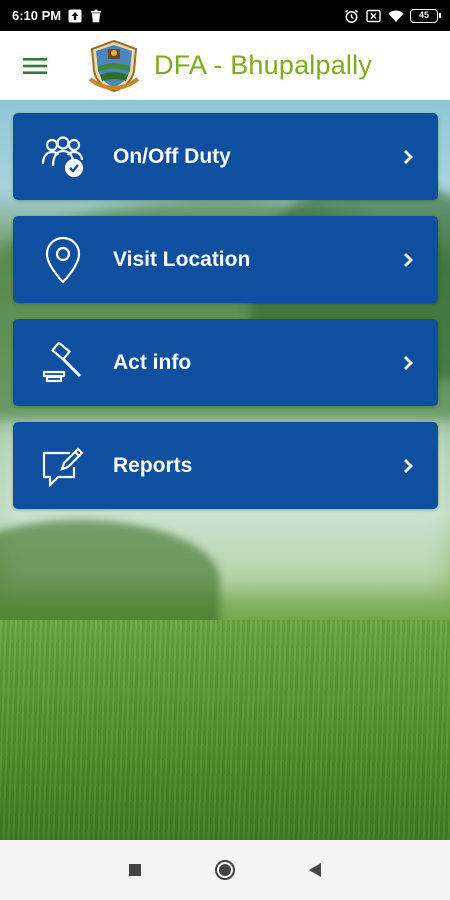 The width and height of the screenshot is (450, 900). I want to click on recents-button, so click(135, 870).